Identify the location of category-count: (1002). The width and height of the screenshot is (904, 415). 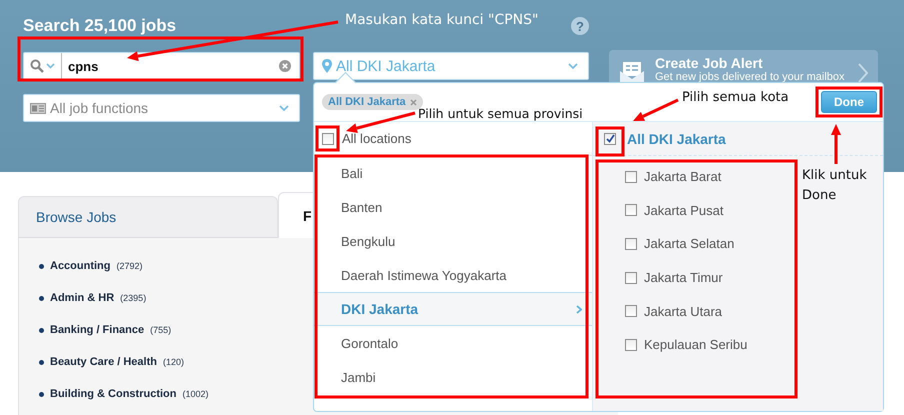
(195, 394).